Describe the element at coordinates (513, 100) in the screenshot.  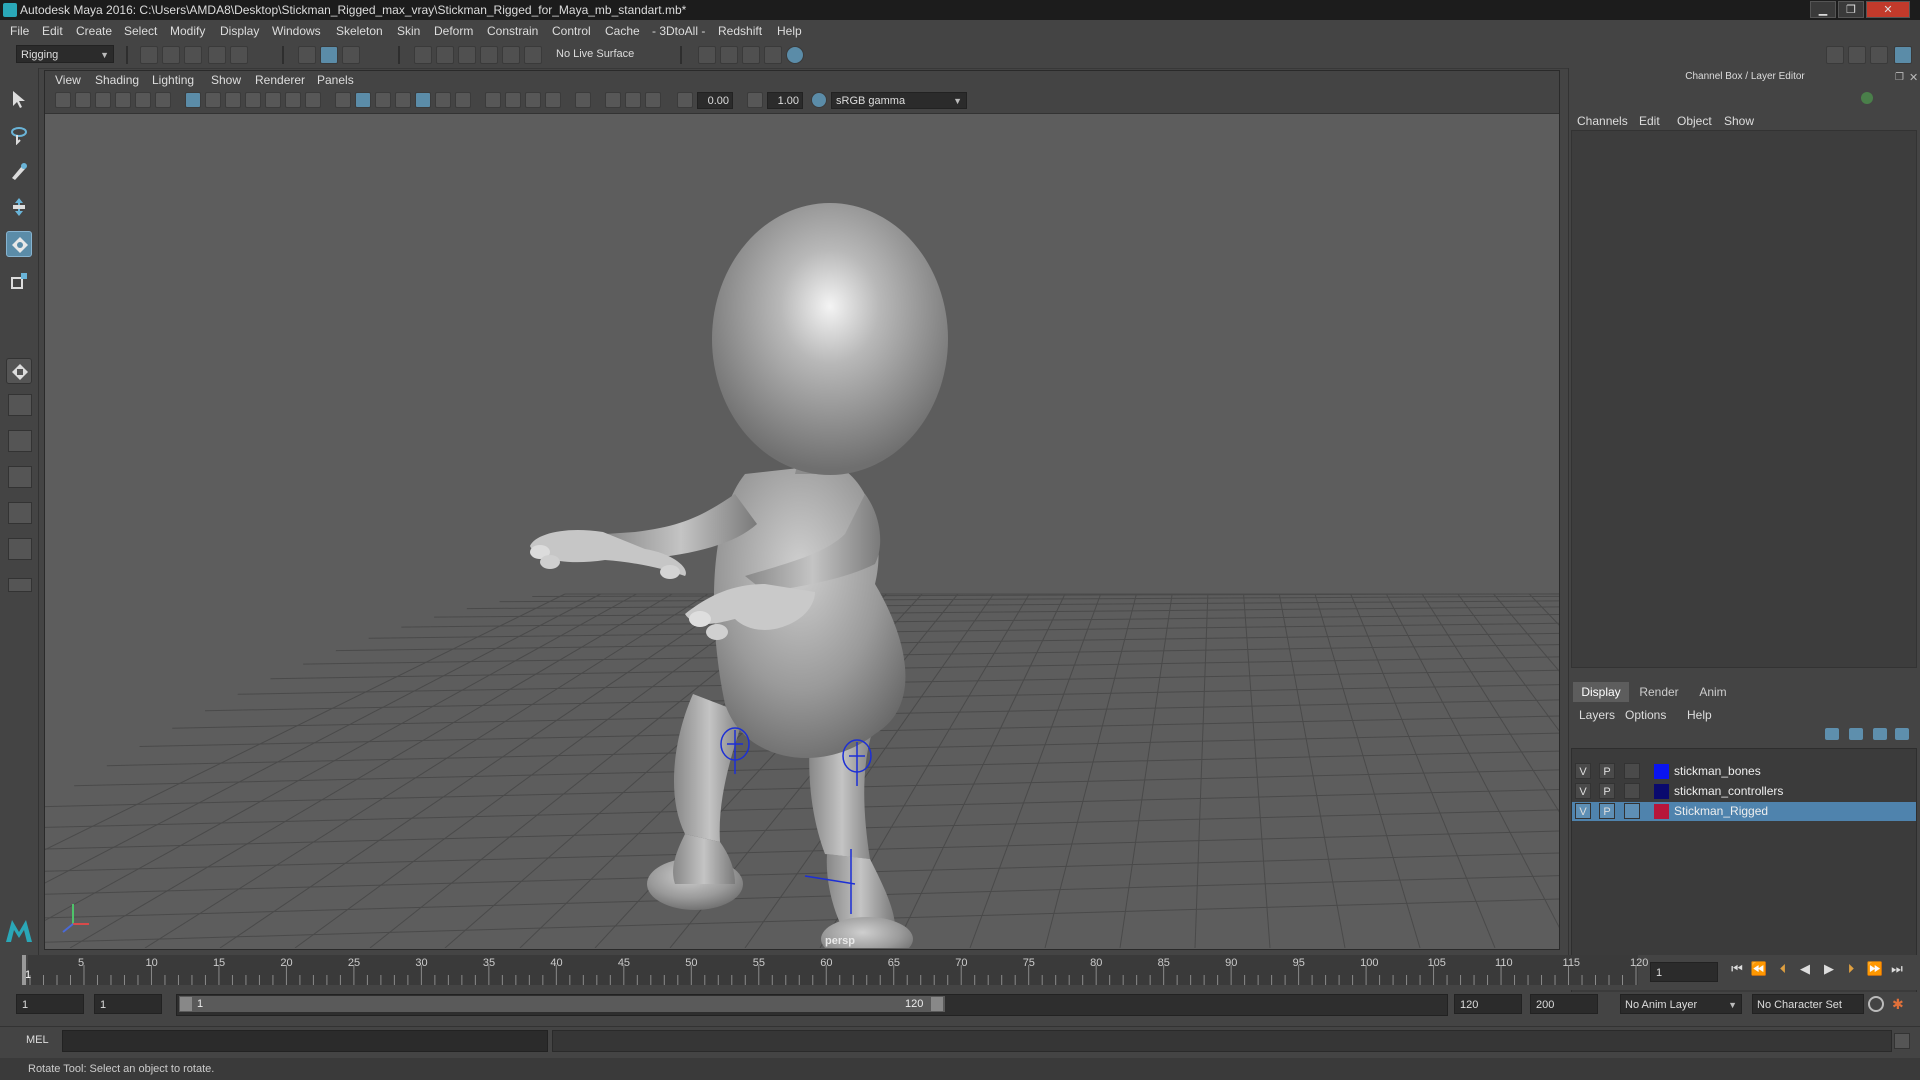
I see `ambient-occlusion-icon` at that location.